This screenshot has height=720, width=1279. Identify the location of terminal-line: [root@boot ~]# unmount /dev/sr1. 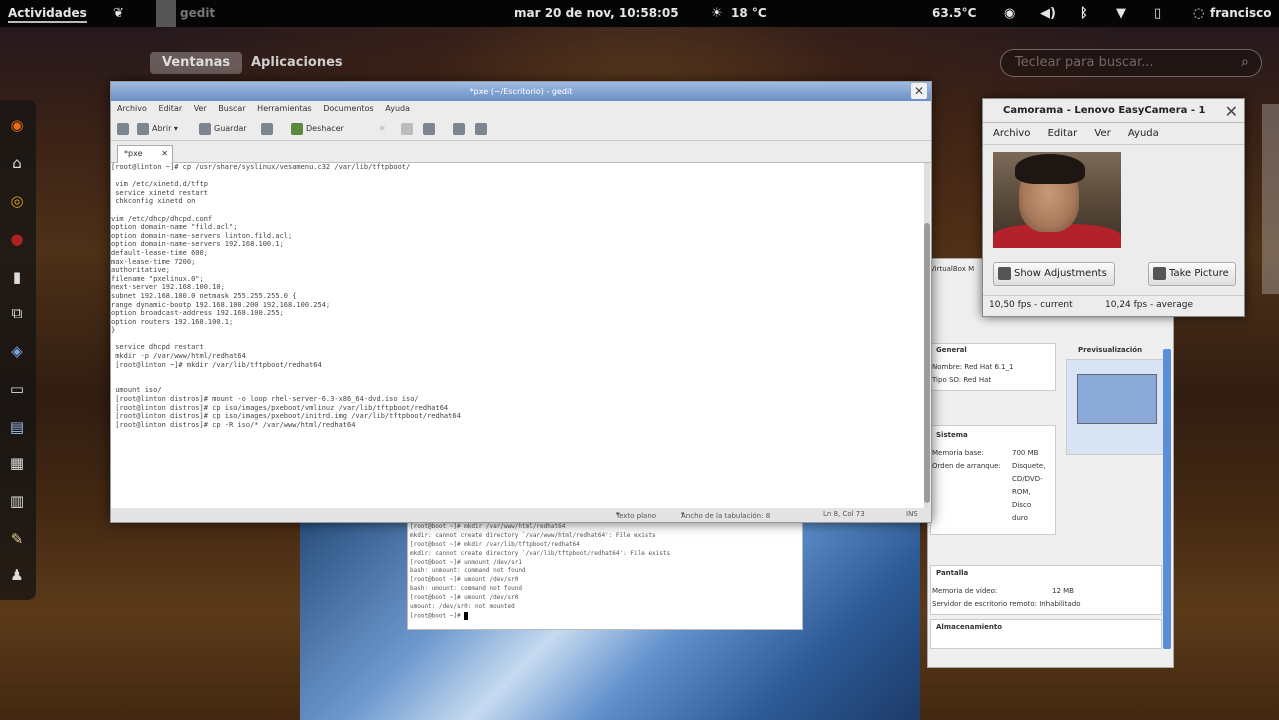
(466, 562).